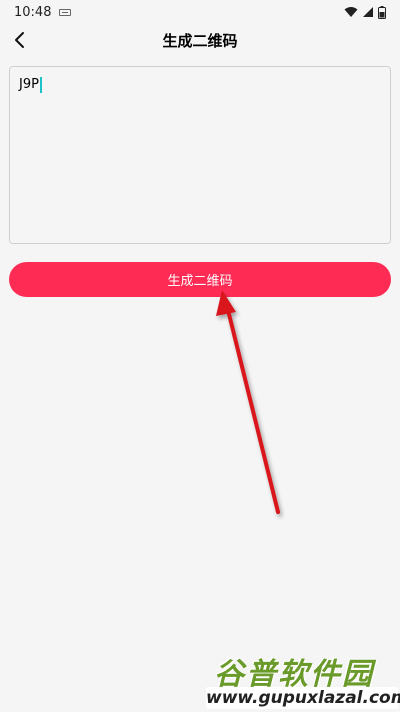 The height and width of the screenshot is (712, 400). I want to click on generate-qr-button: 生成二维码, so click(200, 279).